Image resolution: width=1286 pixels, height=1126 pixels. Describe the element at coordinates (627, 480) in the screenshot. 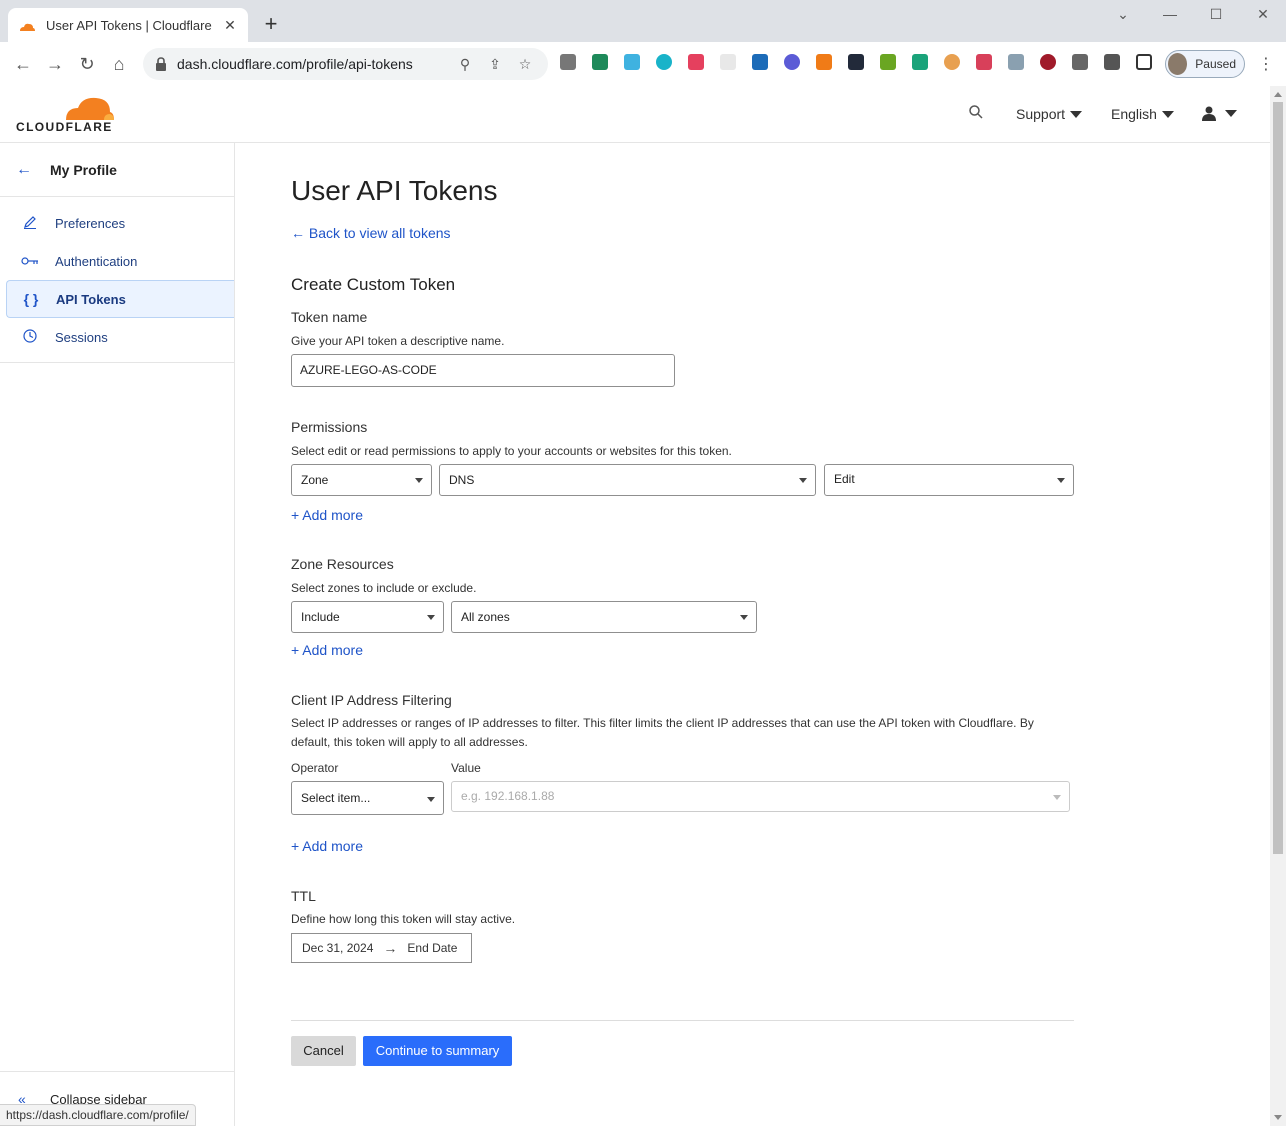

I see `permission-resource-select: DNS` at that location.